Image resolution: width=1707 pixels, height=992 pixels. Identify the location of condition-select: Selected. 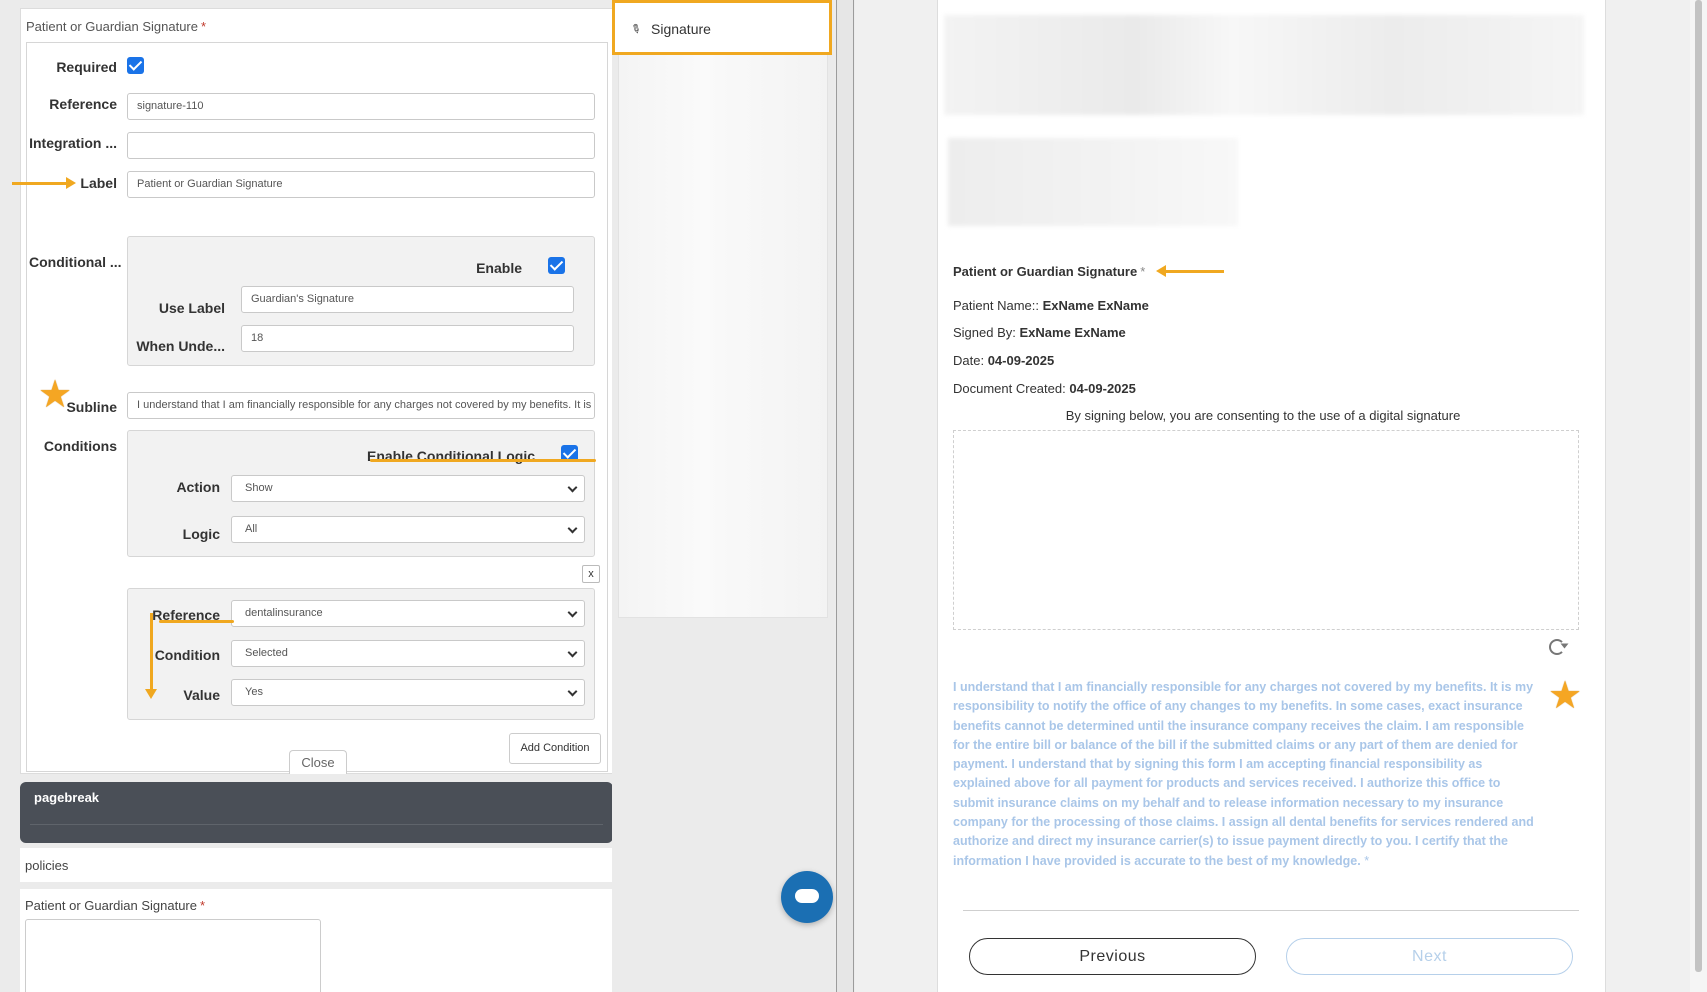
(408, 653).